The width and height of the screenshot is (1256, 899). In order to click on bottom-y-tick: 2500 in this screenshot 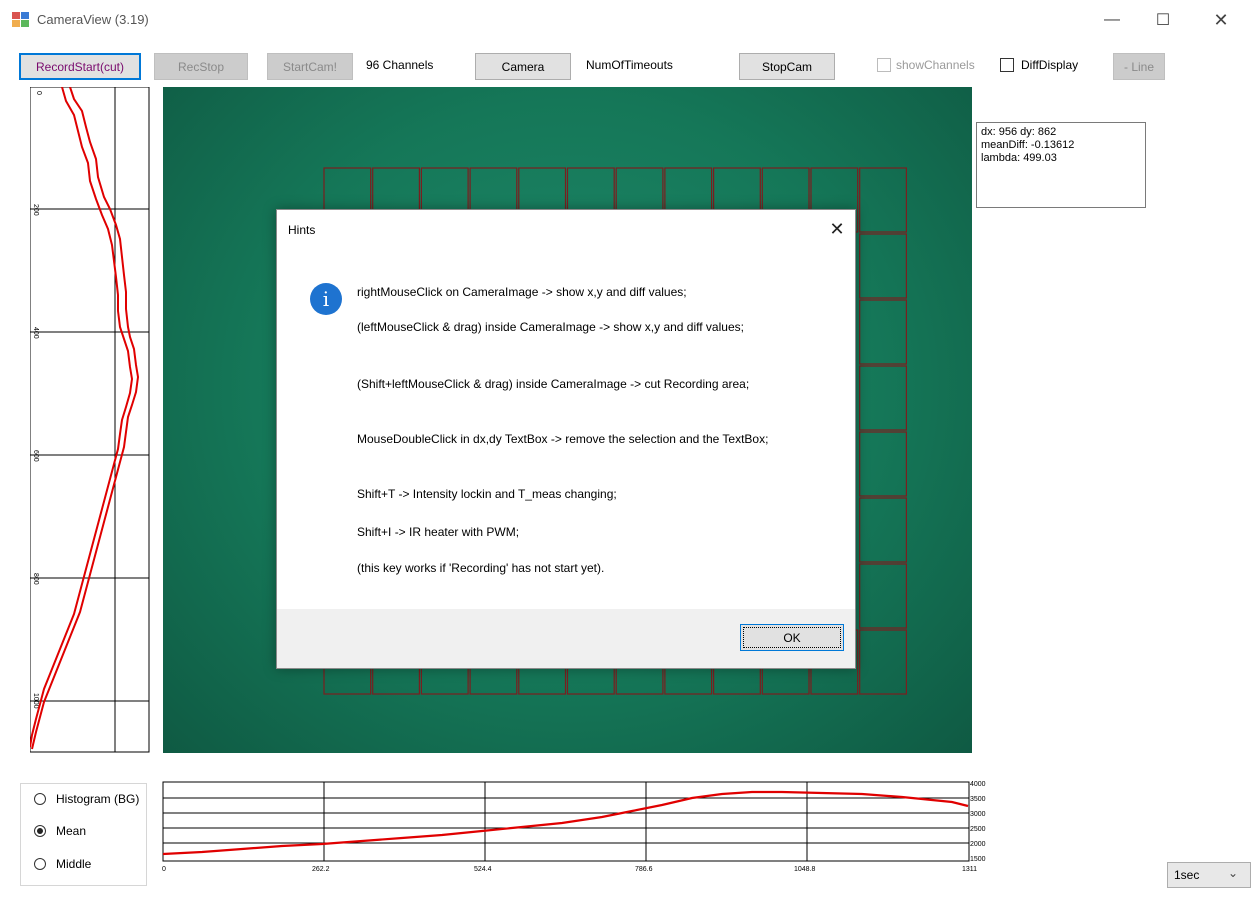, I will do `click(978, 829)`.